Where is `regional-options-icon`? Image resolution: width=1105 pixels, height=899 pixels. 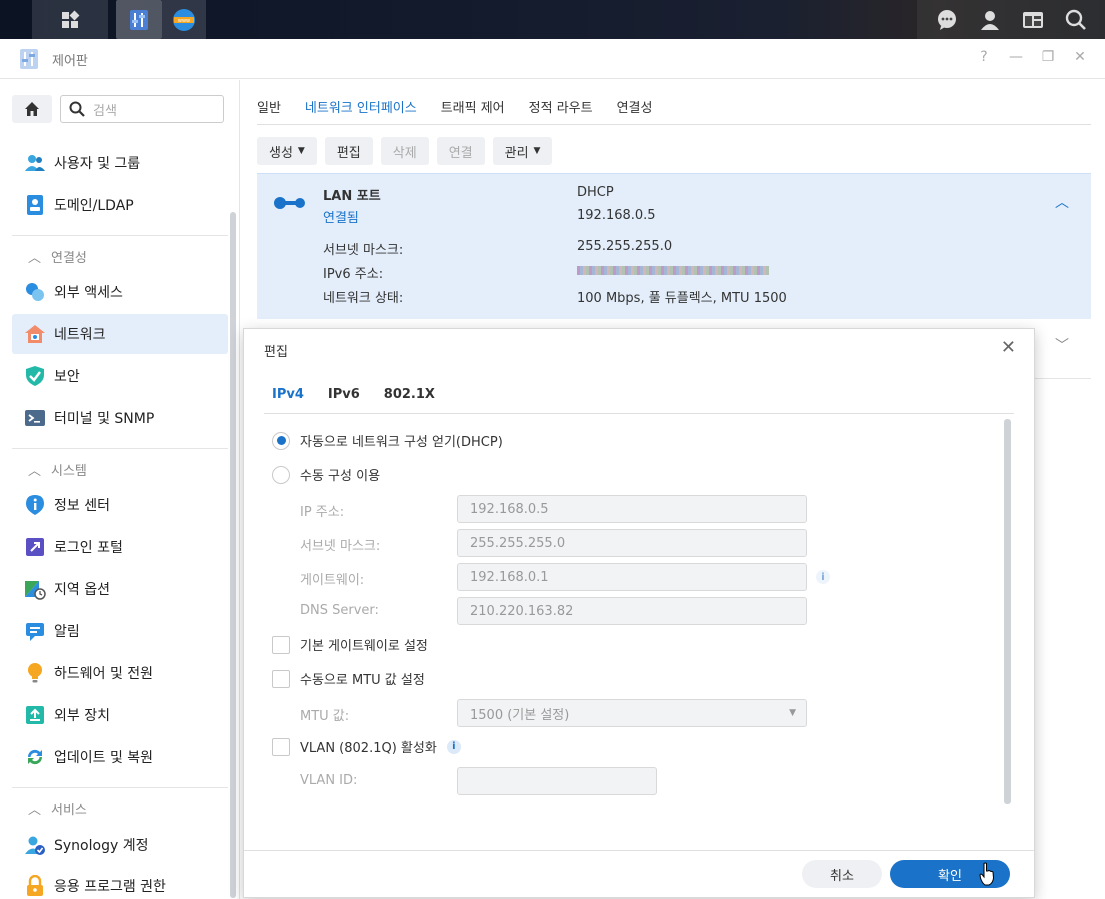
regional-options-icon is located at coordinates (35, 589).